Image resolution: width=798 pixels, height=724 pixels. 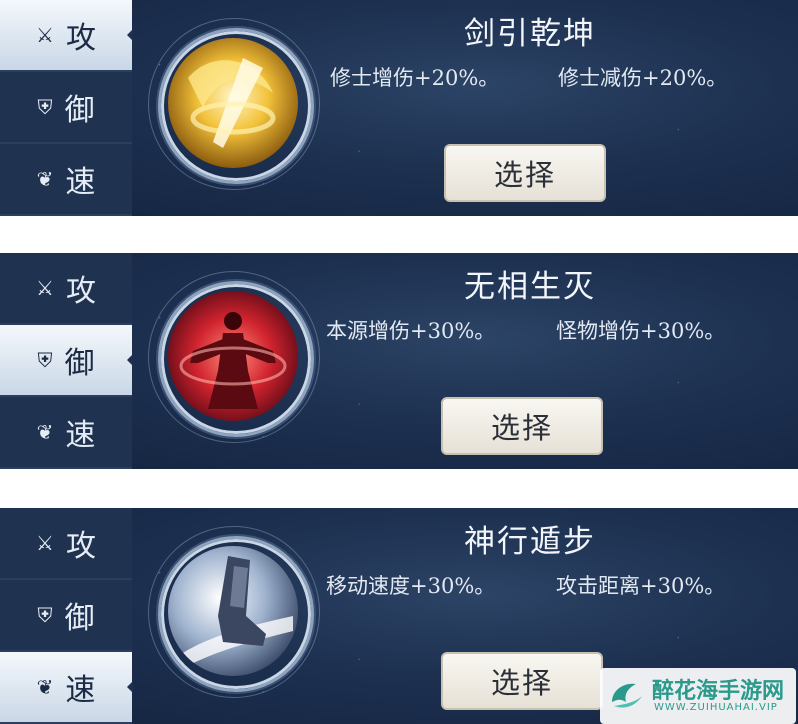 What do you see at coordinates (530, 542) in the screenshot?
I see `skill-title: 神行遁步` at bounding box center [530, 542].